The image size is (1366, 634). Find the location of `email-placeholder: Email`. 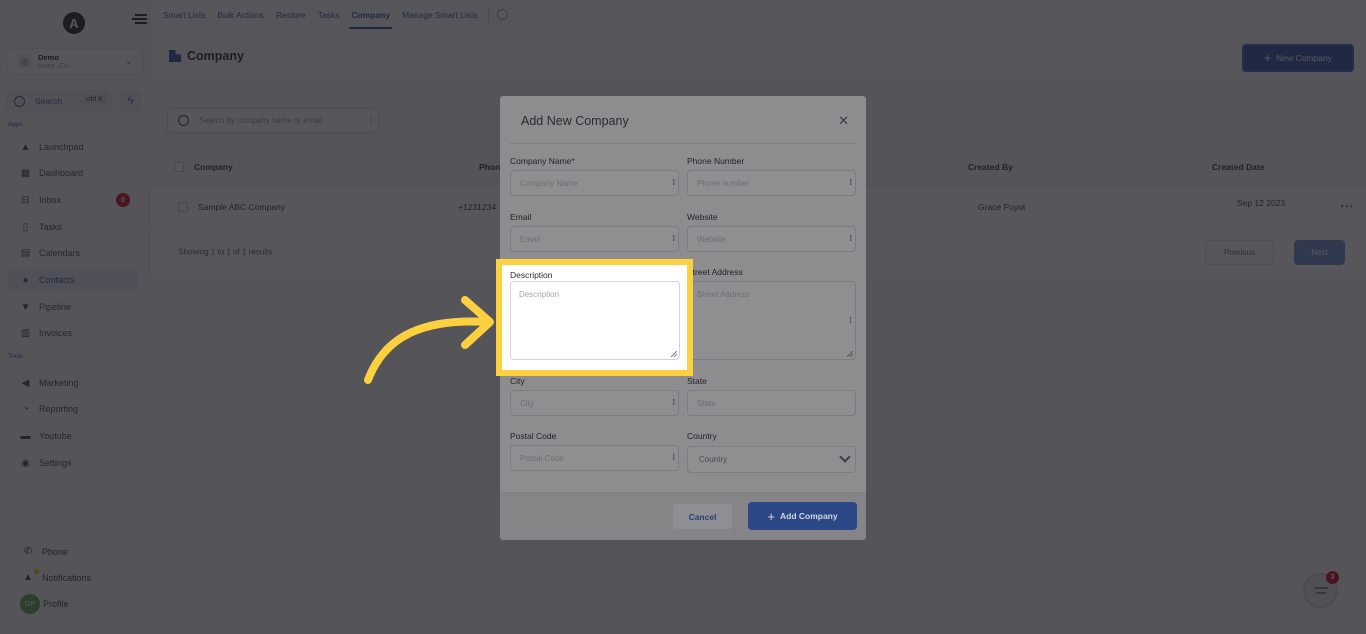

email-placeholder: Email is located at coordinates (530, 239).